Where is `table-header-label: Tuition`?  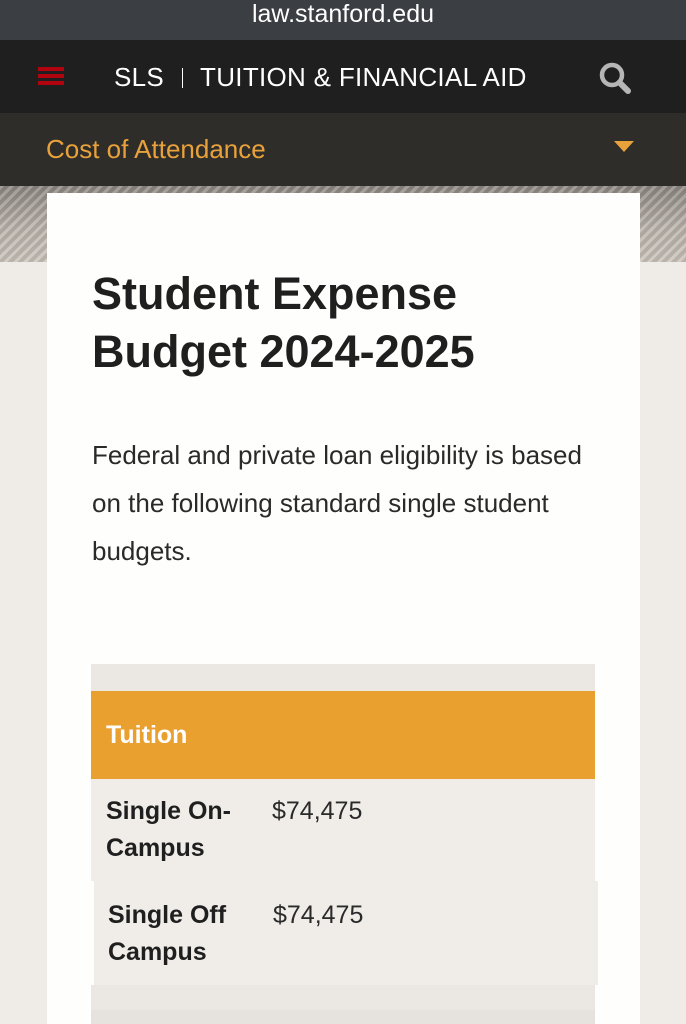 table-header-label: Tuition is located at coordinates (147, 735).